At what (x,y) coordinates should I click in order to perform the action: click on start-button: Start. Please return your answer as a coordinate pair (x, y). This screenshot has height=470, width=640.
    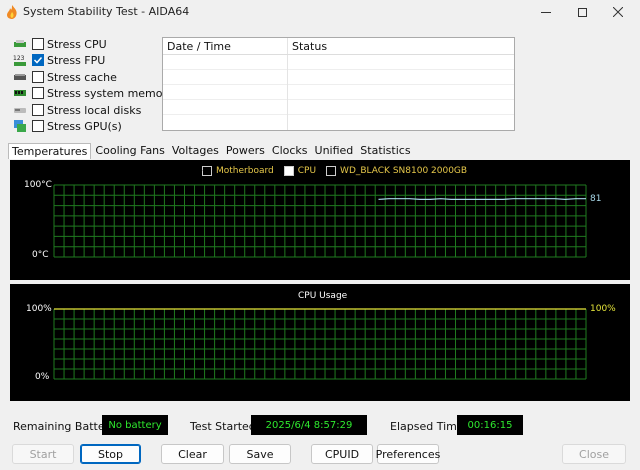
    Looking at the image, I should click on (43, 454).